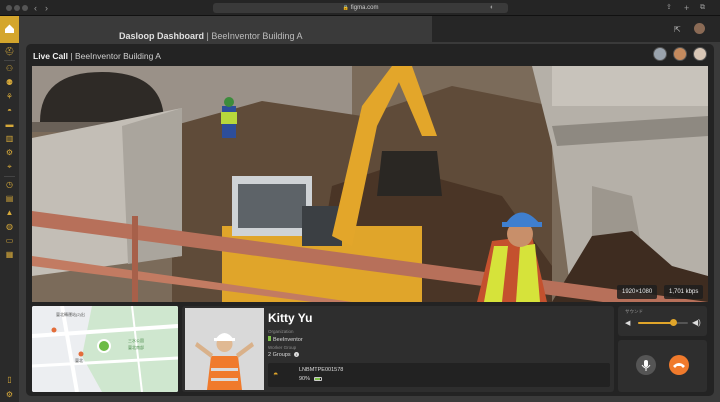  What do you see at coordinates (492, 8) in the screenshot?
I see `share-permission-icon: ◐` at bounding box center [492, 8].